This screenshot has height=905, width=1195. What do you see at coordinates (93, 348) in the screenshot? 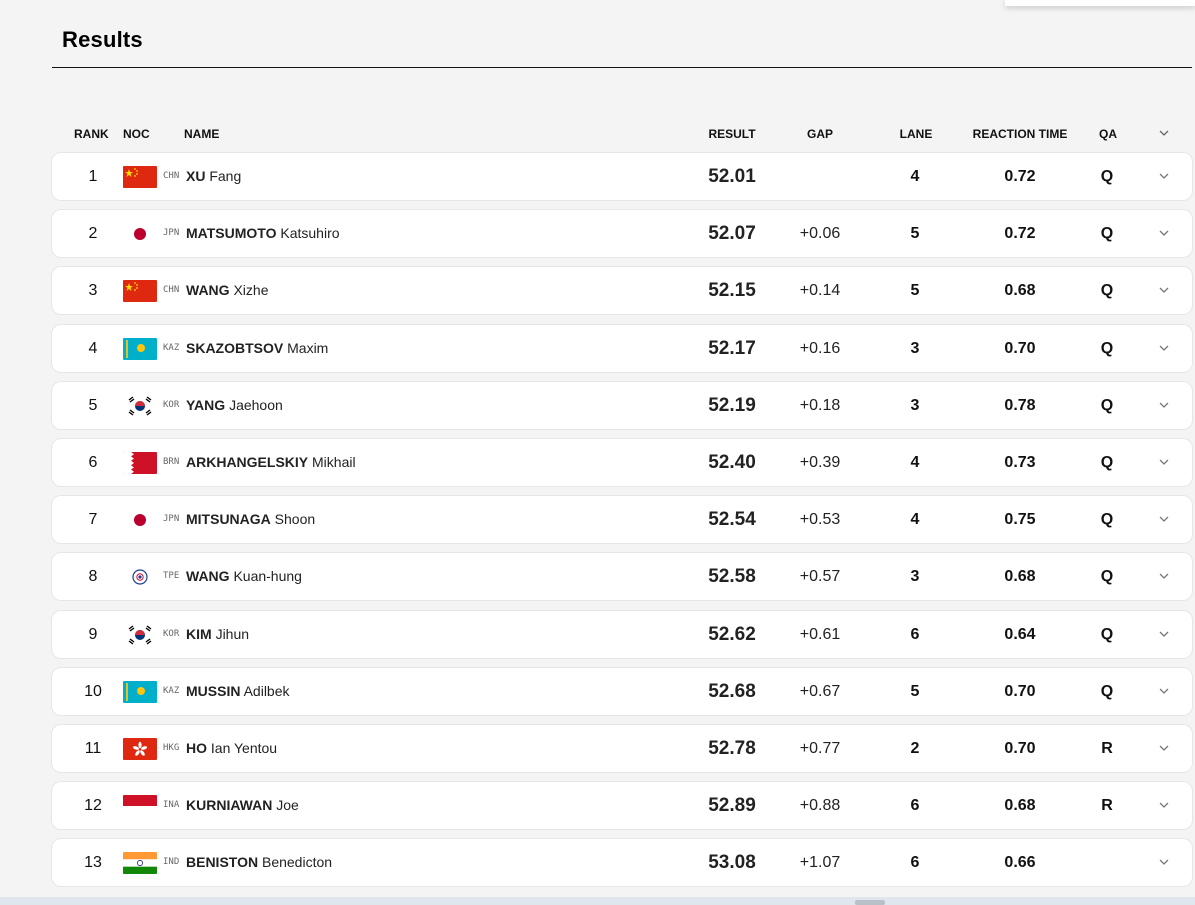
I see `rank: 4` at bounding box center [93, 348].